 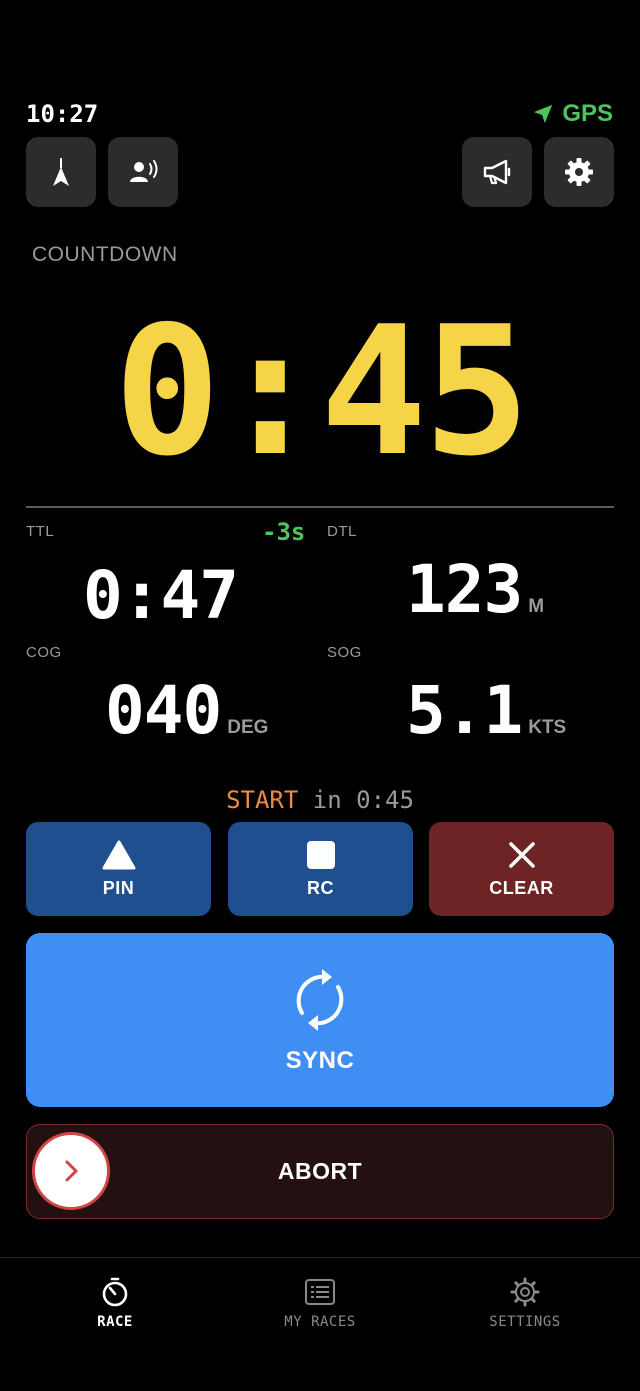 I want to click on chevron-right-icon, so click(x=71, y=1171).